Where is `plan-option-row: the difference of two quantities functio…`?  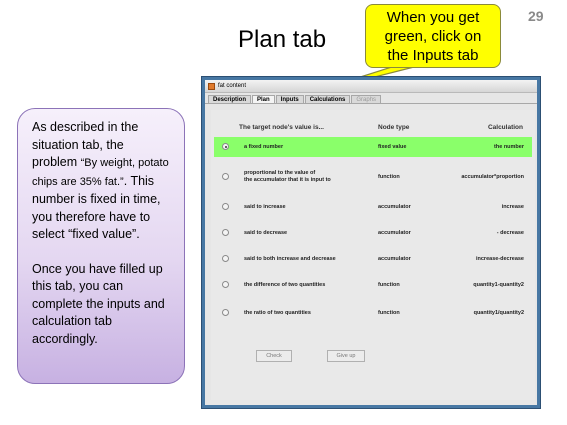 plan-option-row: the difference of two quantities functio… is located at coordinates (373, 285).